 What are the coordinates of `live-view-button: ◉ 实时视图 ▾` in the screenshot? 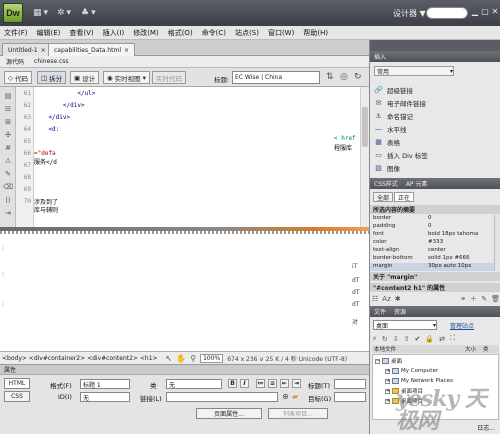 It's located at (126, 77).